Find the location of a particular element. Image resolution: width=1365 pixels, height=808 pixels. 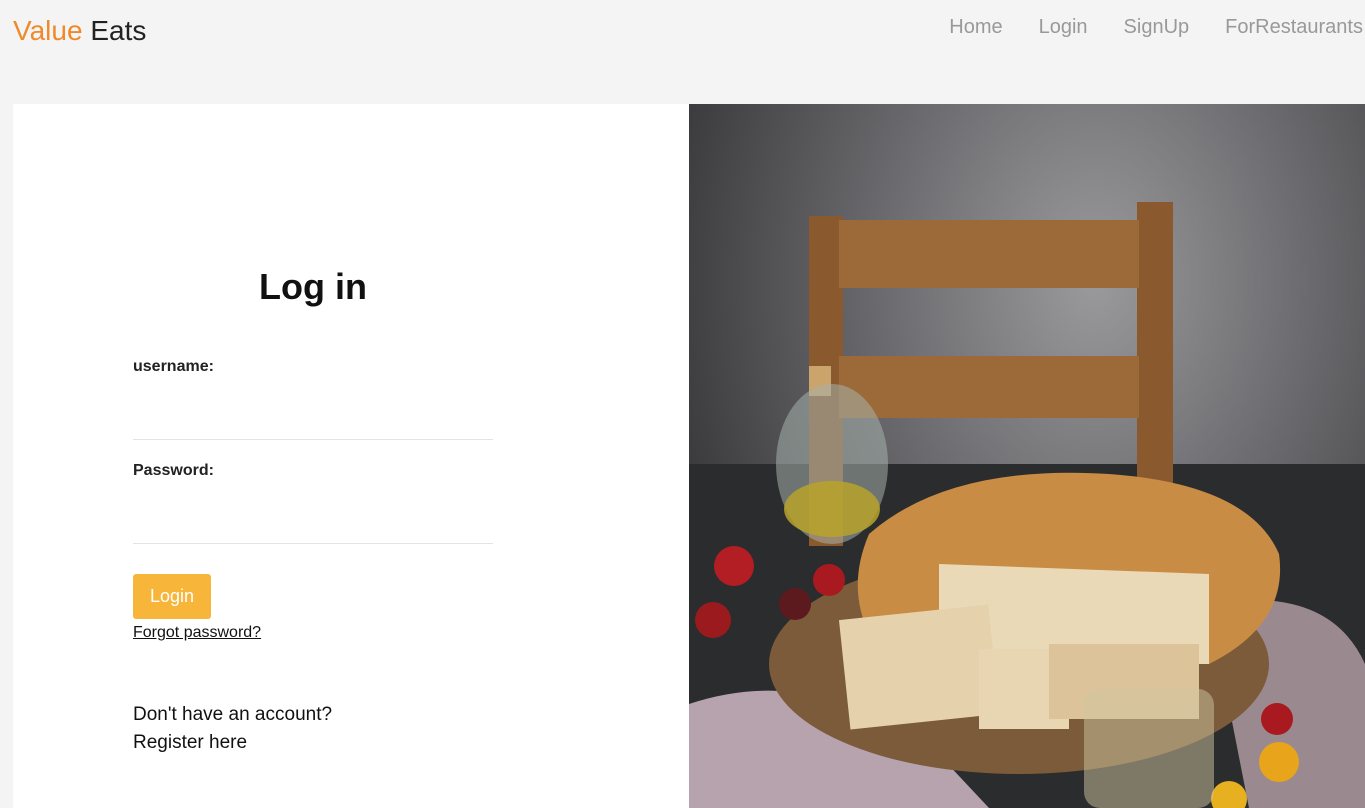

password-label: Password: is located at coordinates (173, 470).